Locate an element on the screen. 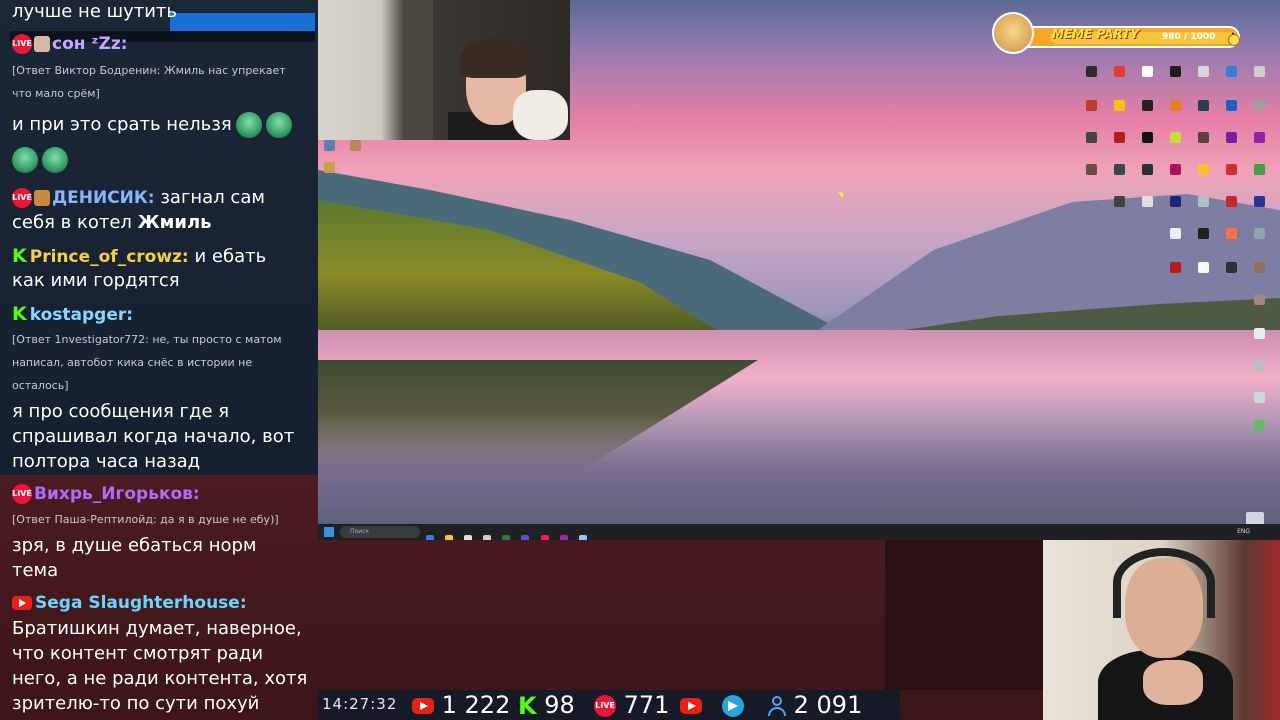 The image size is (1280, 720). youtube-link is located at coordinates (691, 705).